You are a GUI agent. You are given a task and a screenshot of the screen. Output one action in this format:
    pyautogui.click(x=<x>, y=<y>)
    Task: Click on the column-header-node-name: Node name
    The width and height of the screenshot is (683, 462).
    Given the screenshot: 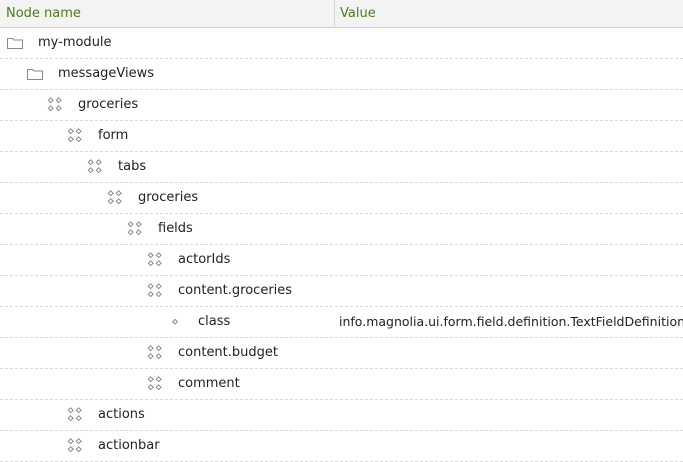 What is the action you would take?
    pyautogui.click(x=43, y=14)
    